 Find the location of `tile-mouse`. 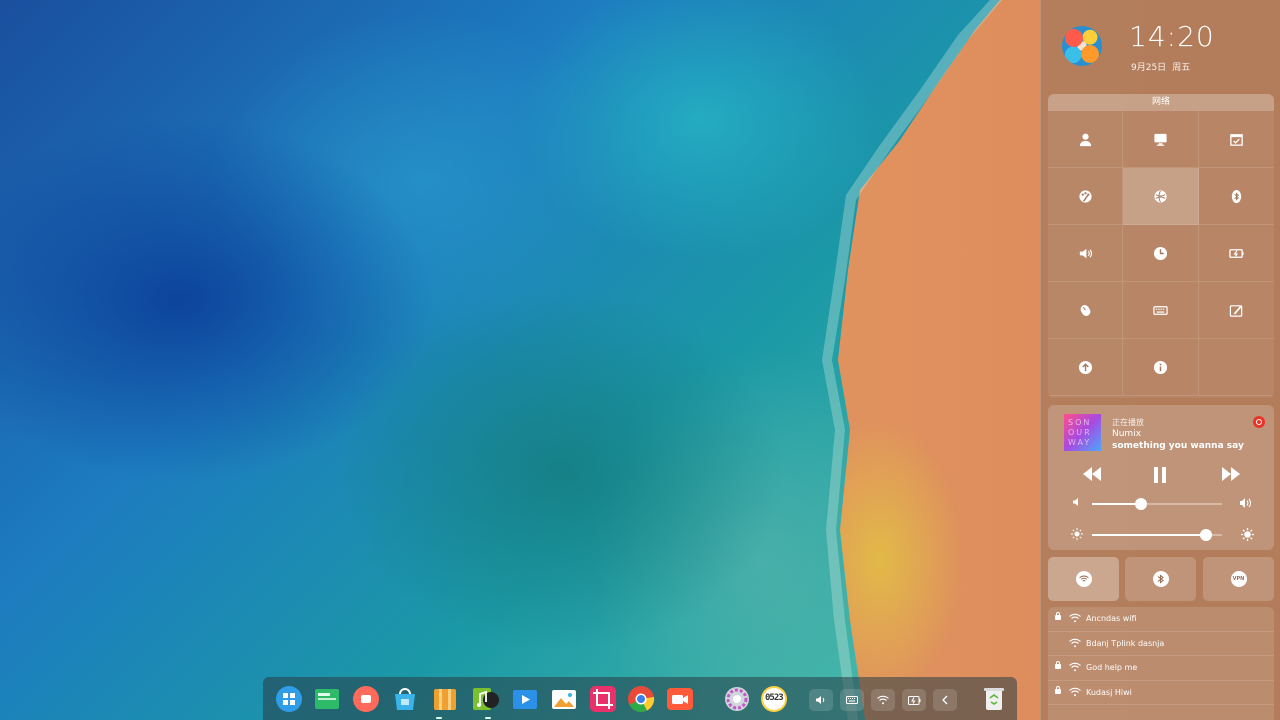

tile-mouse is located at coordinates (1085, 310).